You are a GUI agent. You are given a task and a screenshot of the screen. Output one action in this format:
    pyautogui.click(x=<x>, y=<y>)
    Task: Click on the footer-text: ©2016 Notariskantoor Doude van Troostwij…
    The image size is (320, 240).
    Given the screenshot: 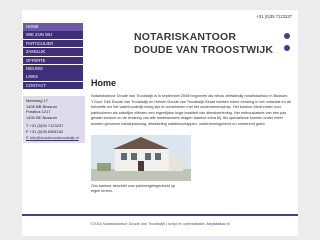 What is the action you would take?
    pyautogui.click(x=148, y=224)
    